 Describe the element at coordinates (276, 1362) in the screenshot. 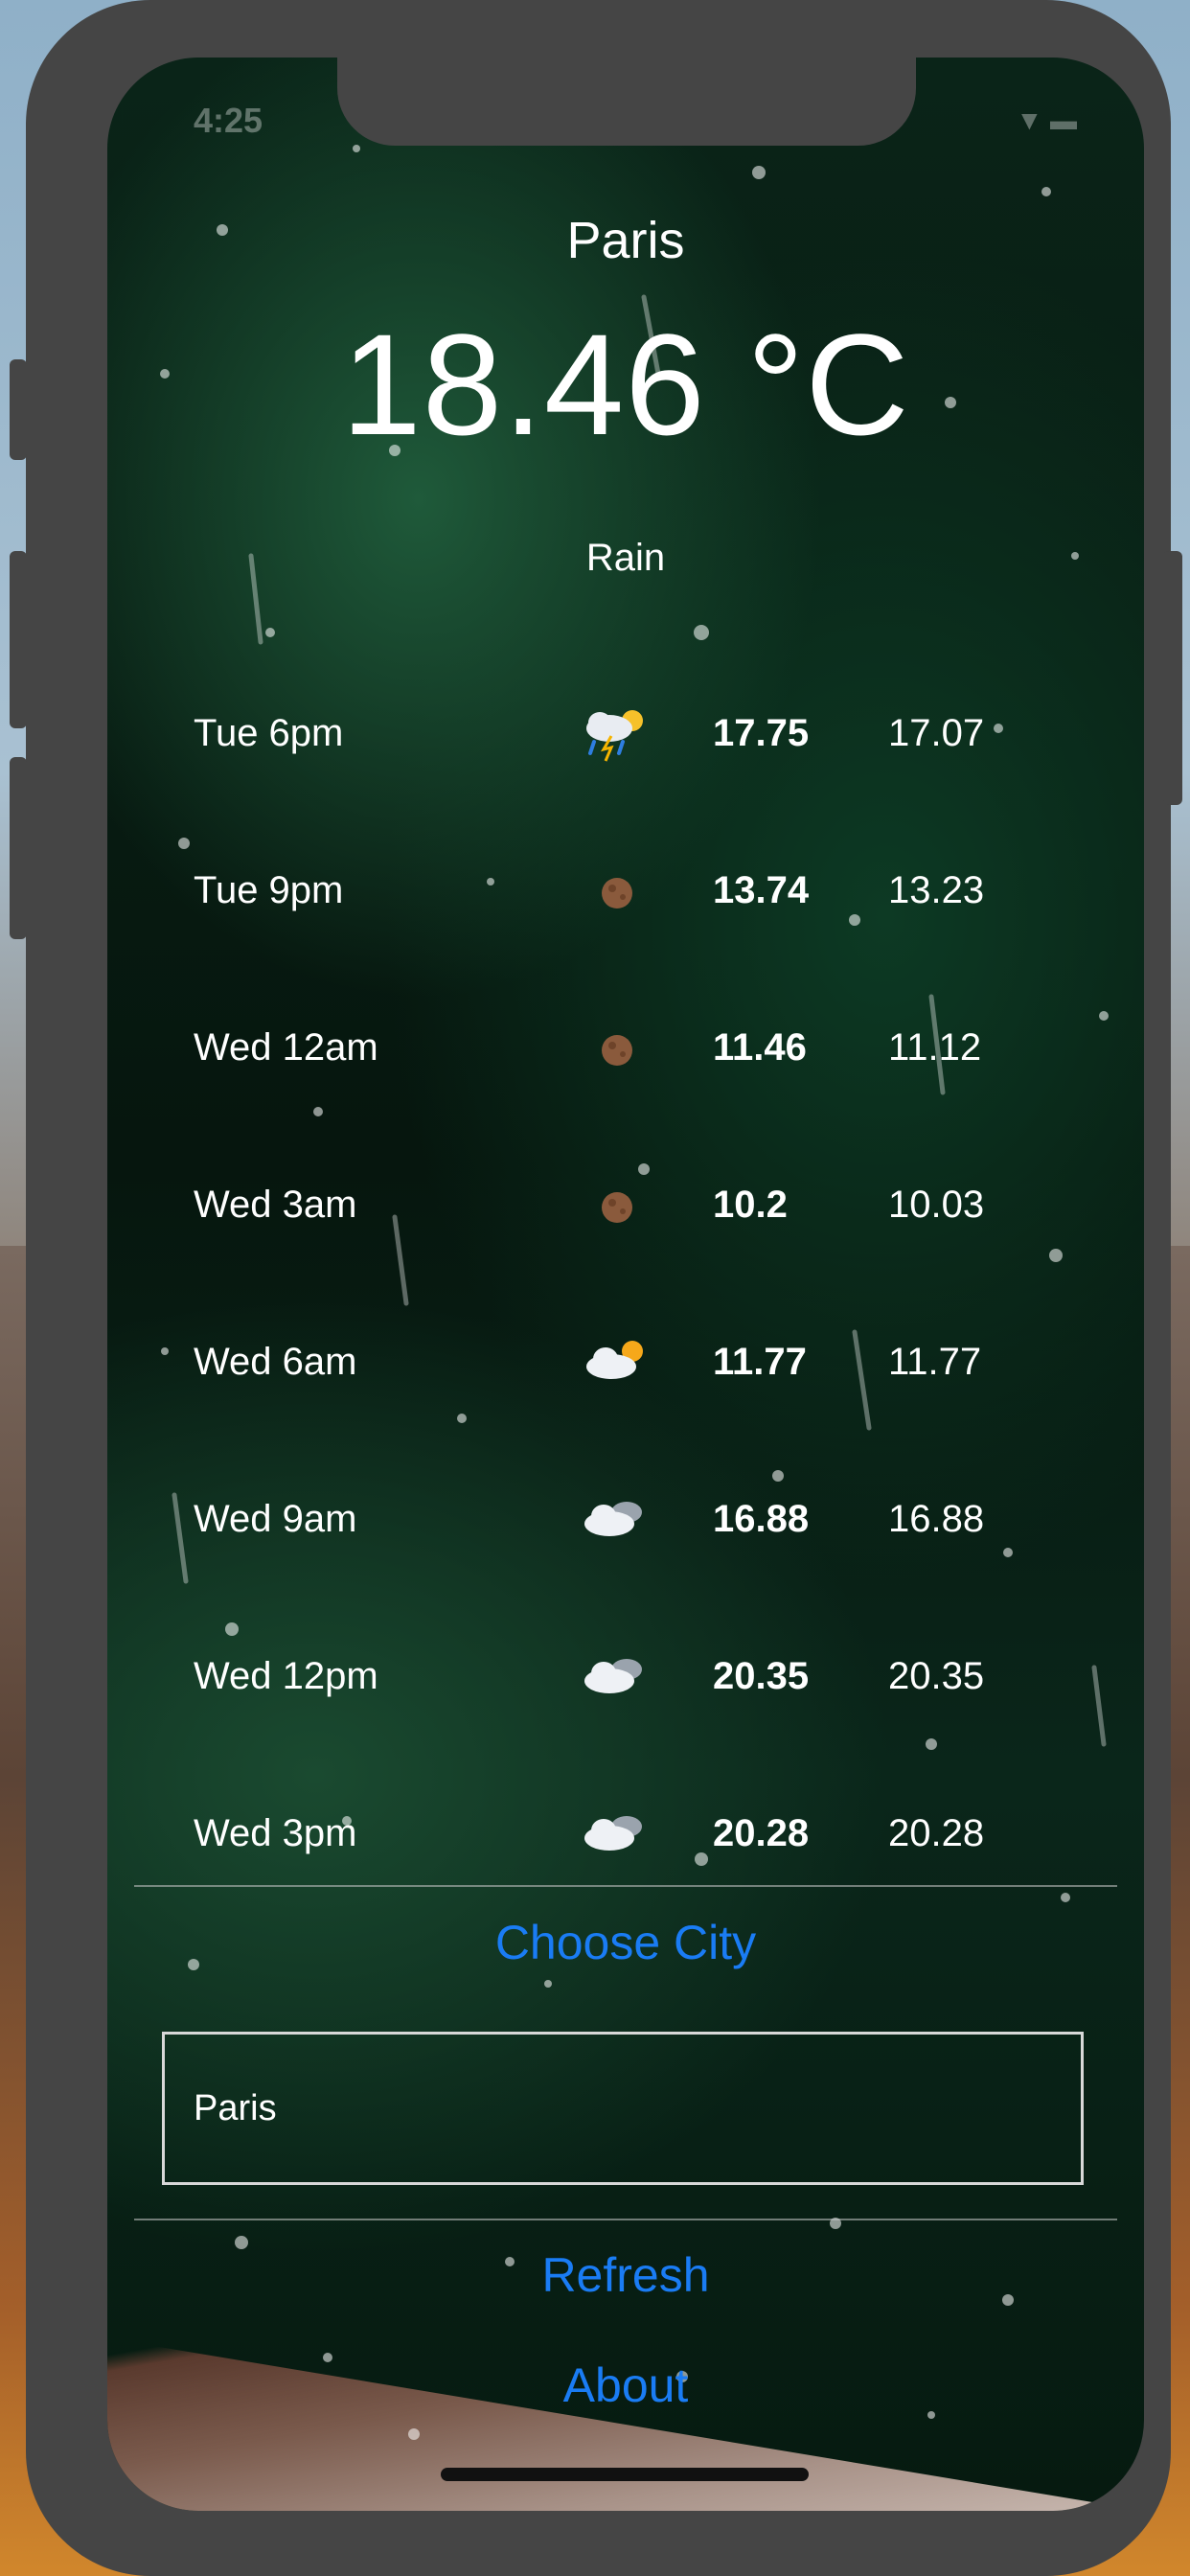

I see `forecast-time: Wed 6am` at that location.